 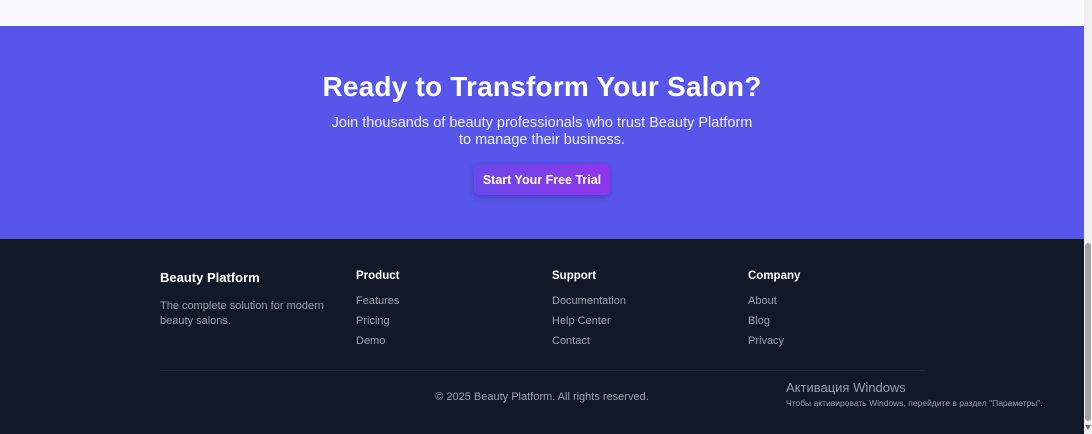 I want to click on windows-activation-title: Активация Windows, so click(x=846, y=387).